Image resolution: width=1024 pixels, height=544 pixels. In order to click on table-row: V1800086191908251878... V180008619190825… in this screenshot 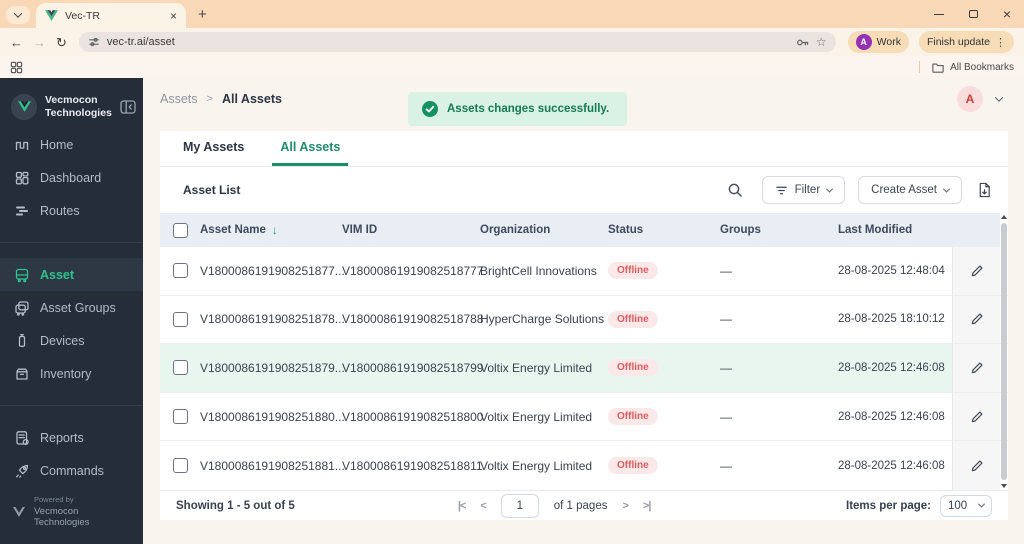, I will do `click(584, 320)`.